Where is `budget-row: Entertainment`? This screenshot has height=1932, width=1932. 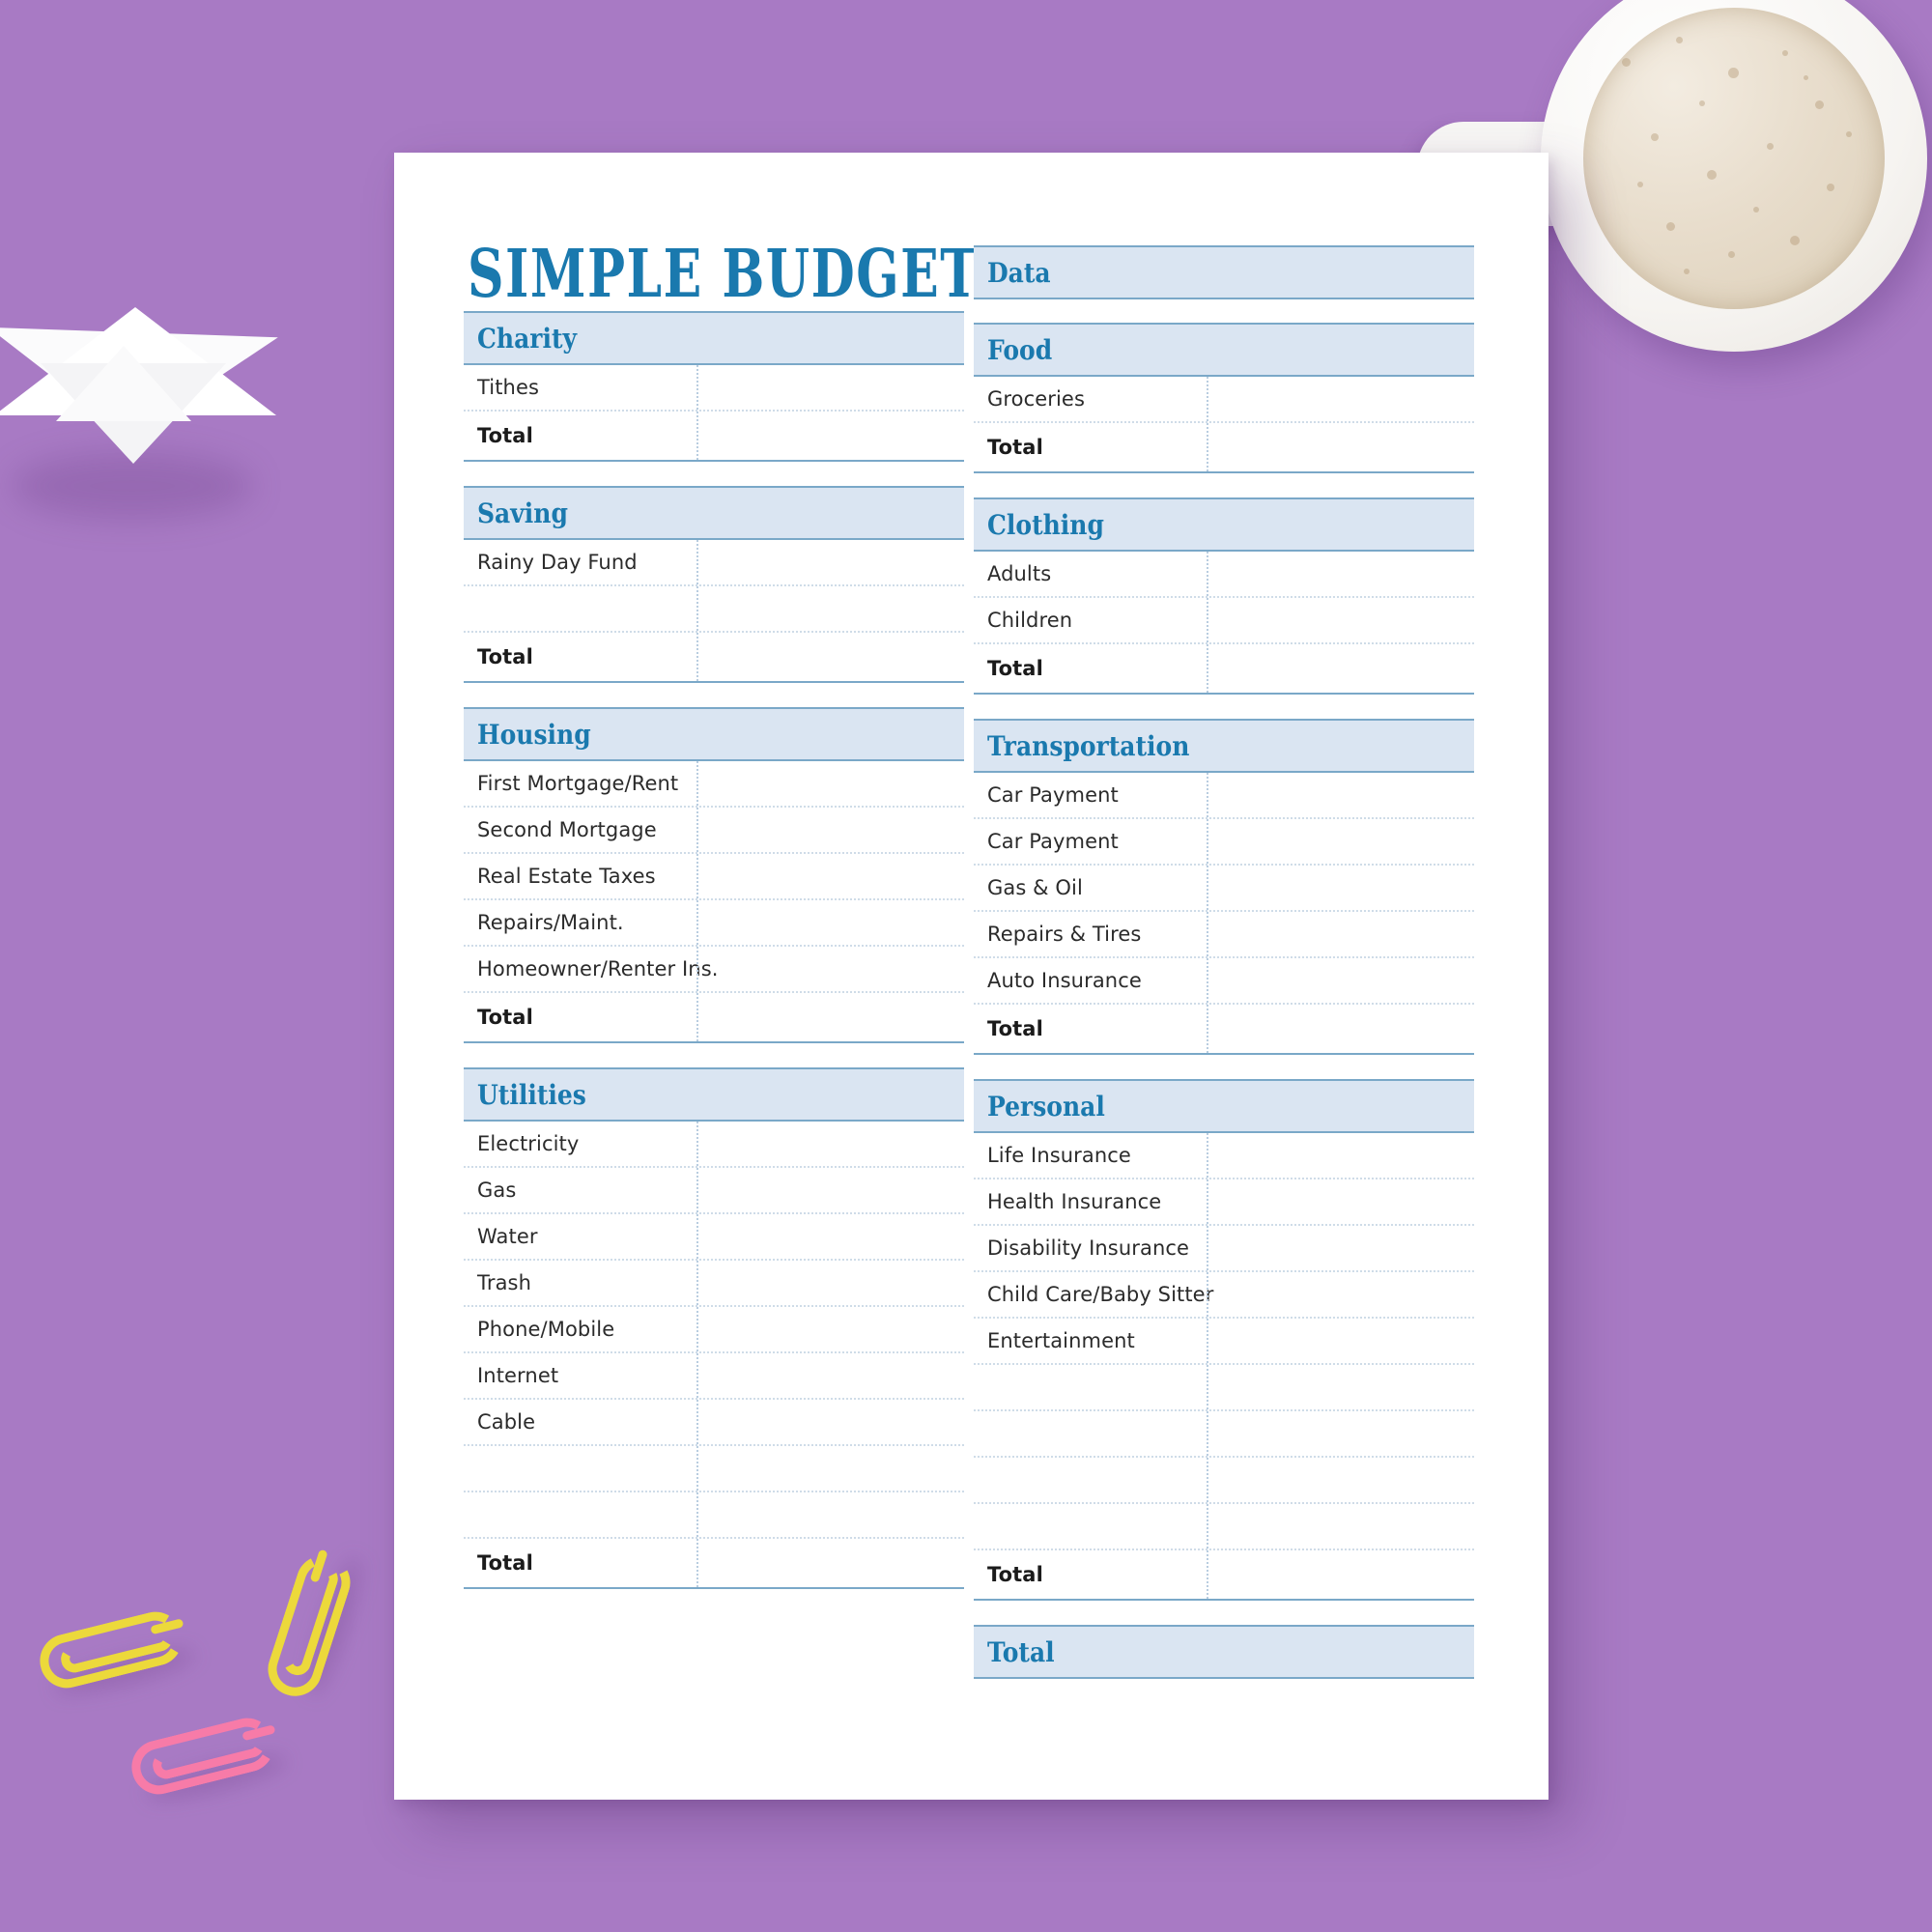 budget-row: Entertainment is located at coordinates (1224, 1342).